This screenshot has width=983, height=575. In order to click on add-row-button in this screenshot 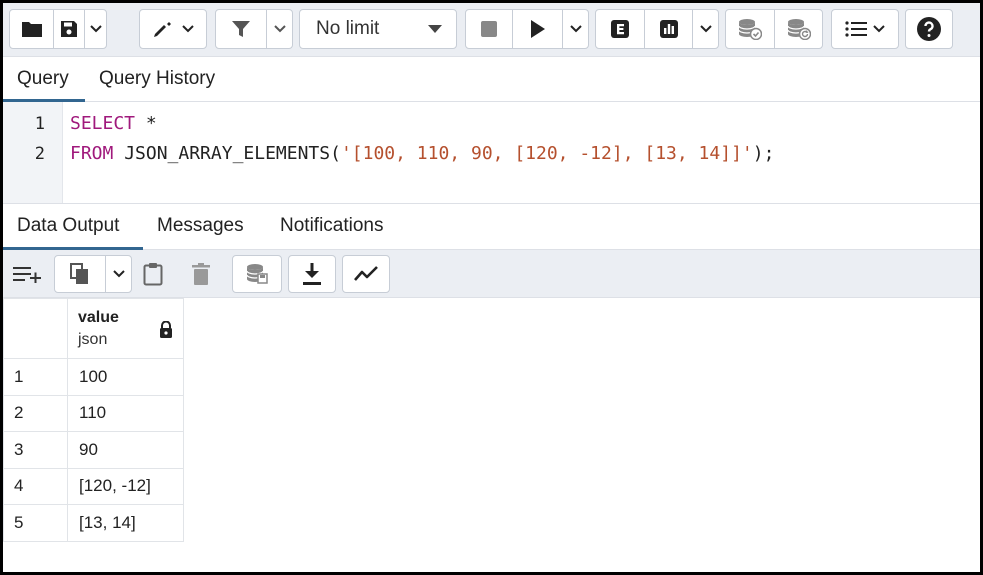, I will do `click(28, 274)`.